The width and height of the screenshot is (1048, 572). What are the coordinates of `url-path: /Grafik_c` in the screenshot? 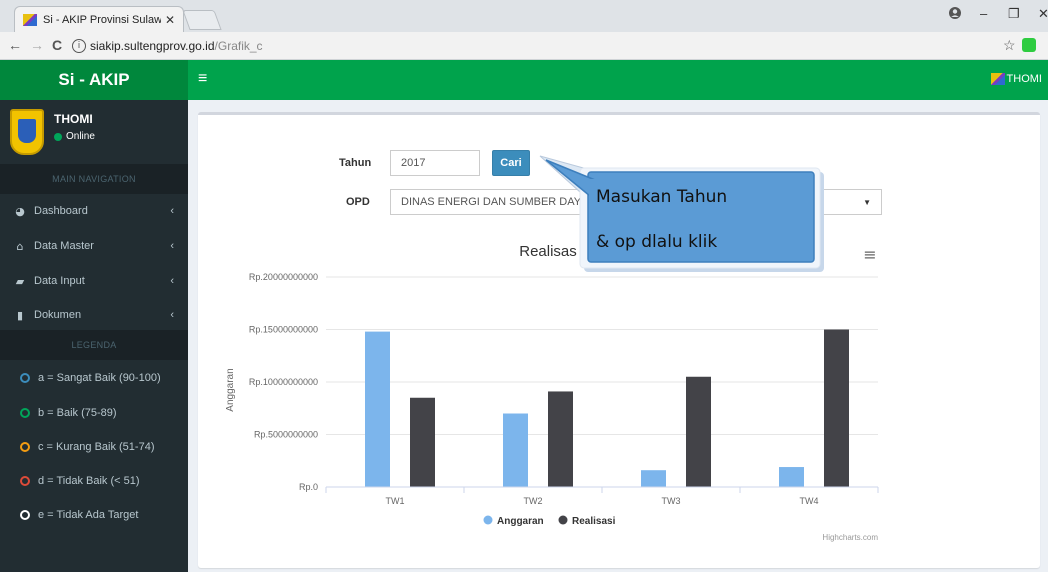 It's located at (238, 46).